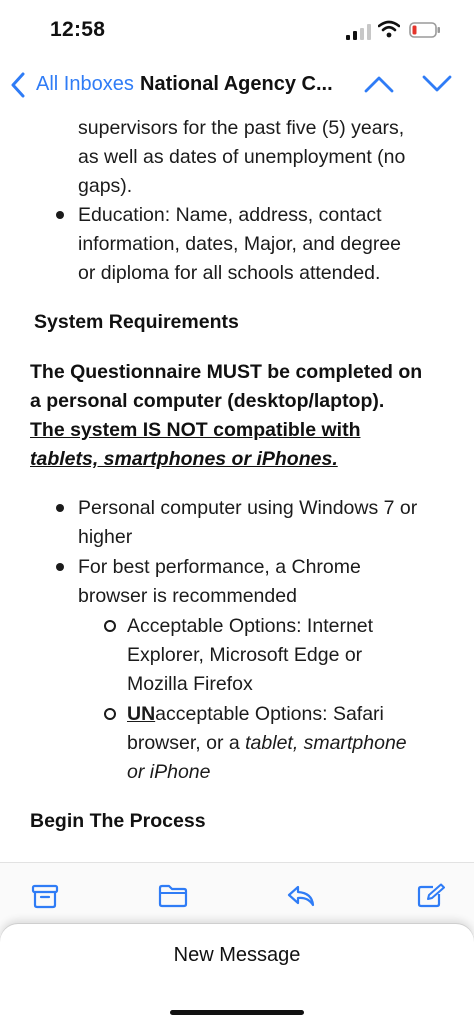 This screenshot has height=1025, width=474. Describe the element at coordinates (184, 459) in the screenshot. I see `warning-line-4: tablets, smartphones or iPhones.` at that location.